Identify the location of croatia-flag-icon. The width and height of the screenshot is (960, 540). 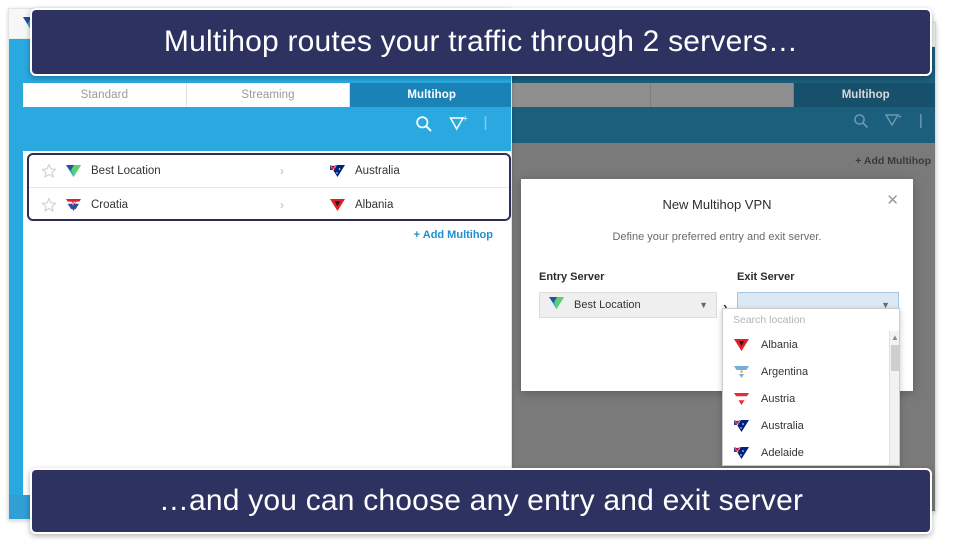
(74, 205).